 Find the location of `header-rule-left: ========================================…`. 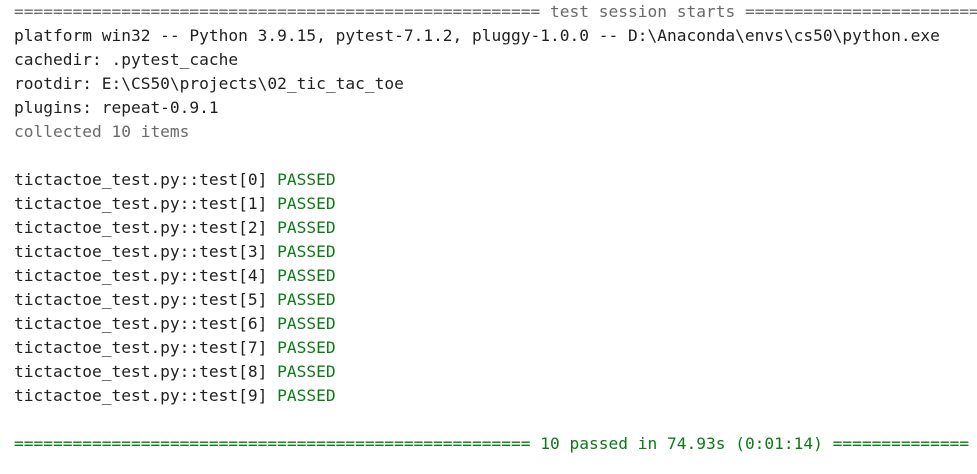

header-rule-left: ========================================… is located at coordinates (277, 11).